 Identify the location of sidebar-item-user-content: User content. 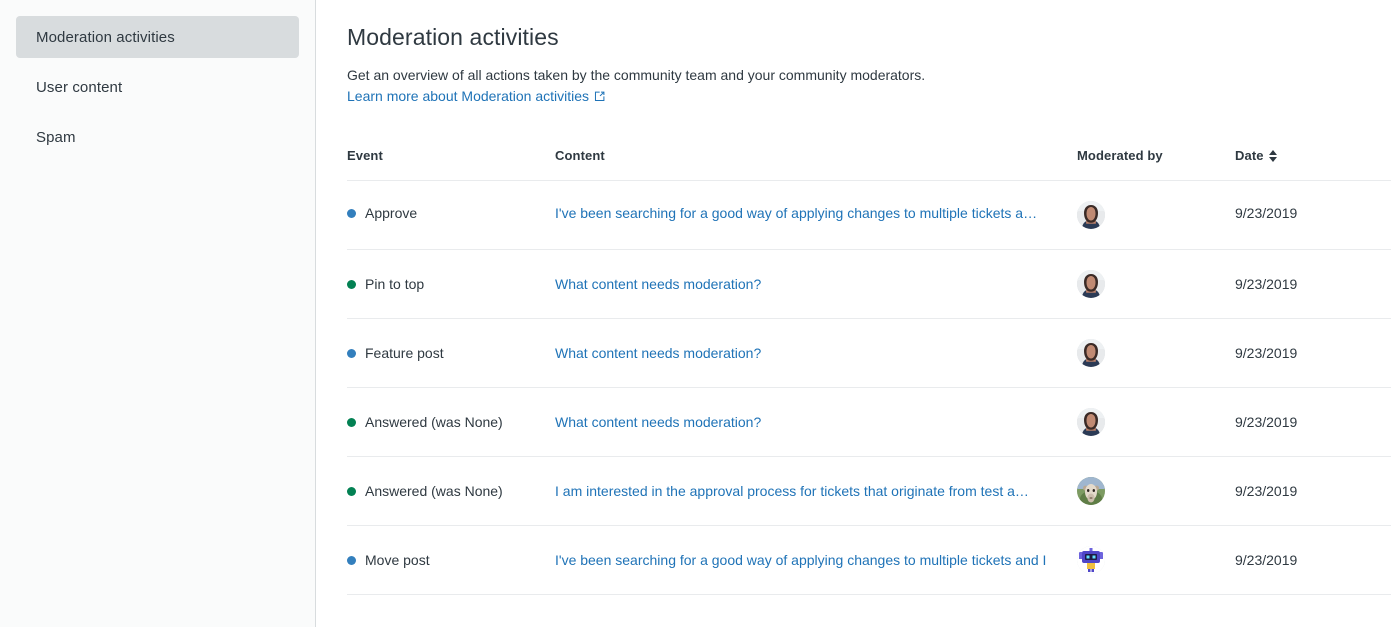
(157, 87).